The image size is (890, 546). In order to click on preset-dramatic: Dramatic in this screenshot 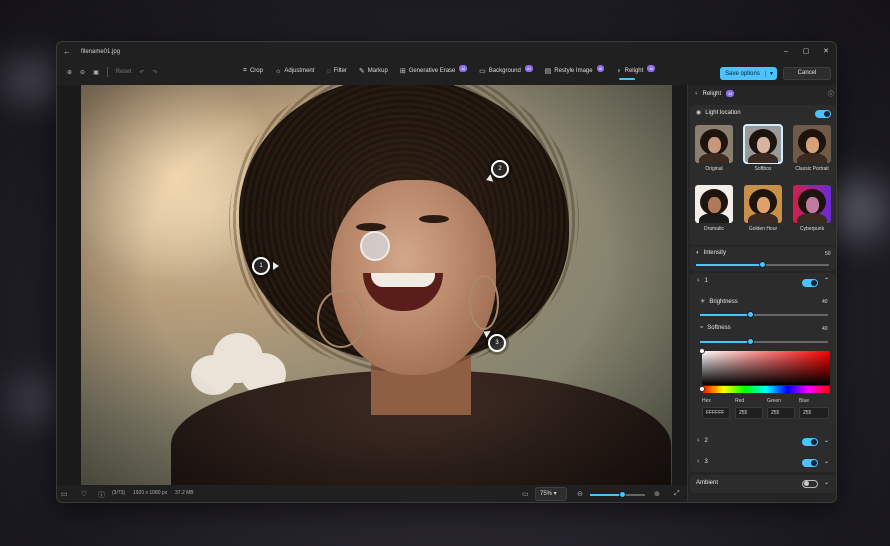, I will do `click(714, 208)`.